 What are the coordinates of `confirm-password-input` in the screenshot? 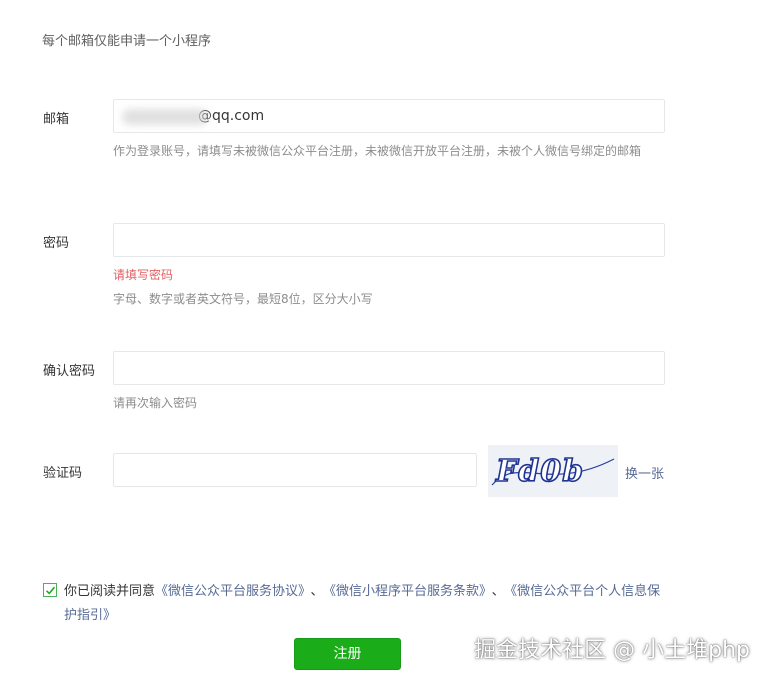 It's located at (389, 368).